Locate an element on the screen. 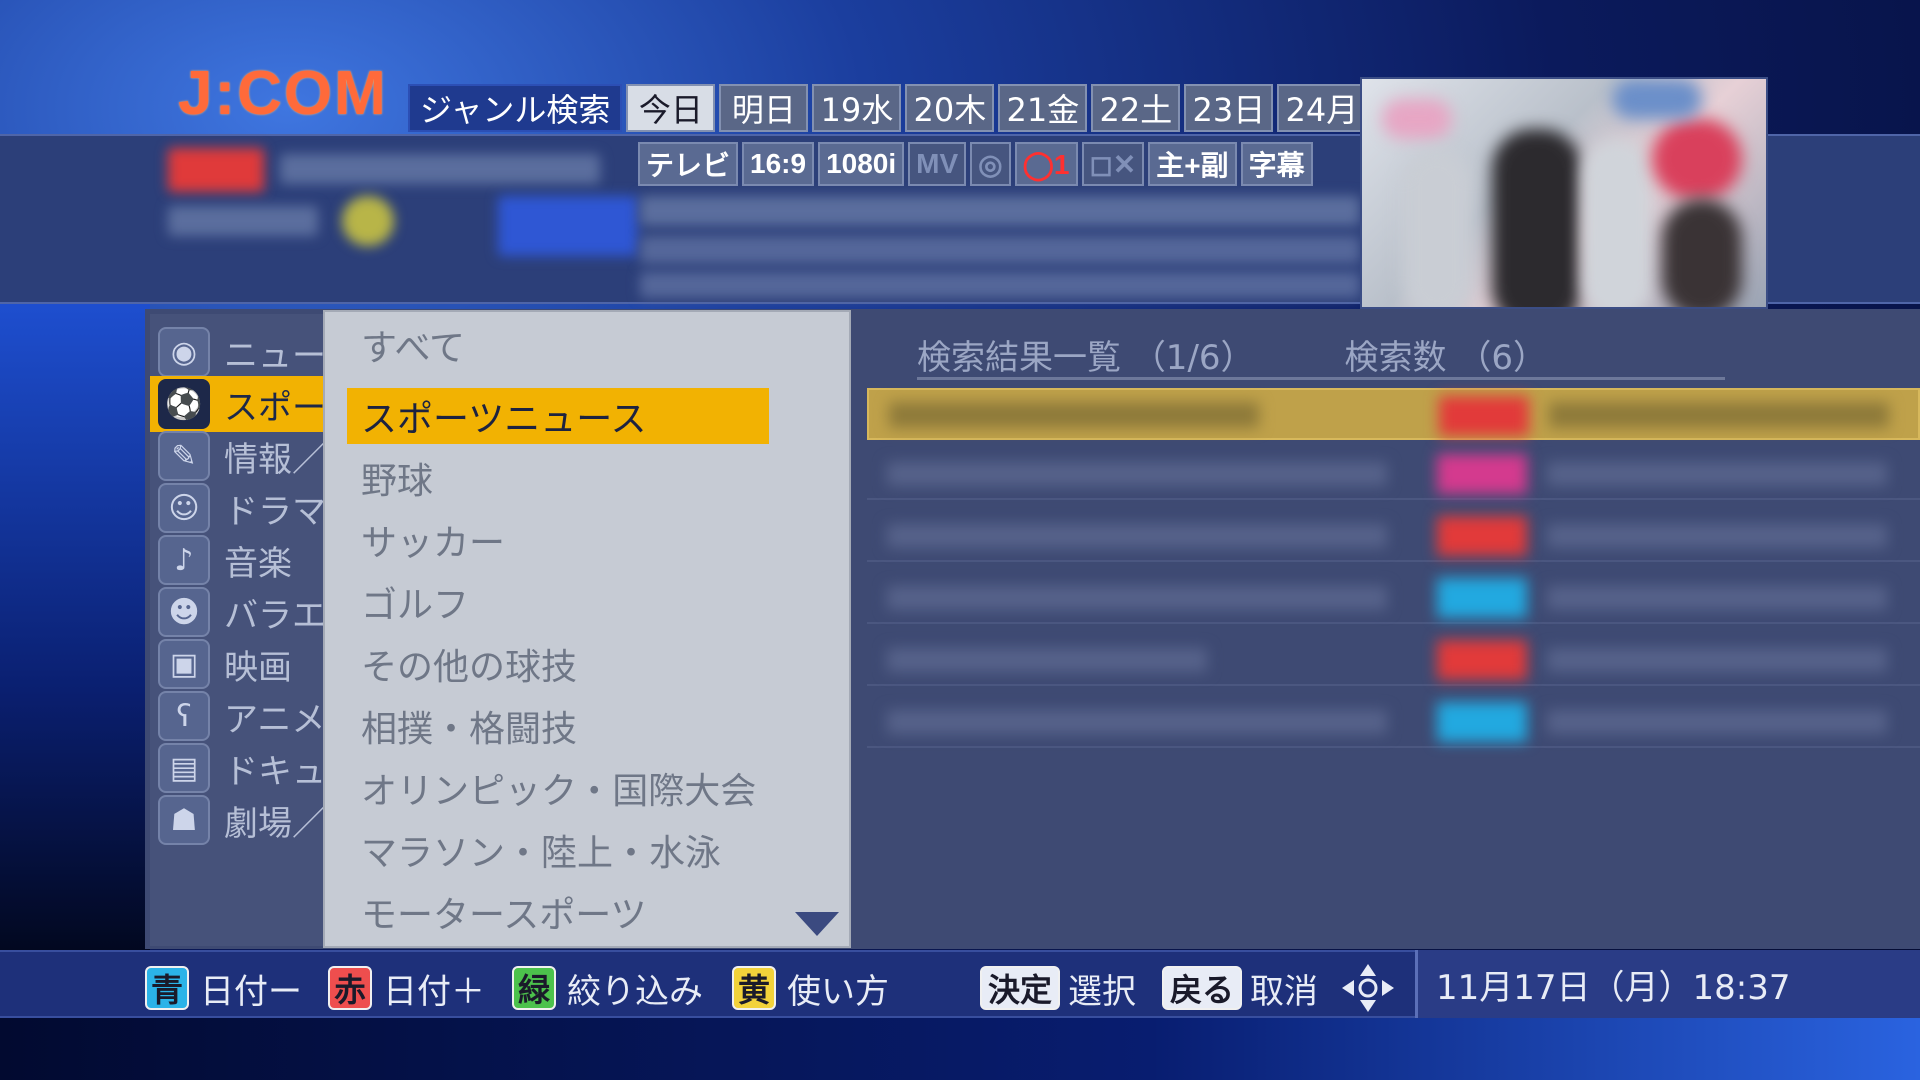 The image size is (1920, 1080). category-item-news: ◉ ニュース is located at coordinates (240, 352).